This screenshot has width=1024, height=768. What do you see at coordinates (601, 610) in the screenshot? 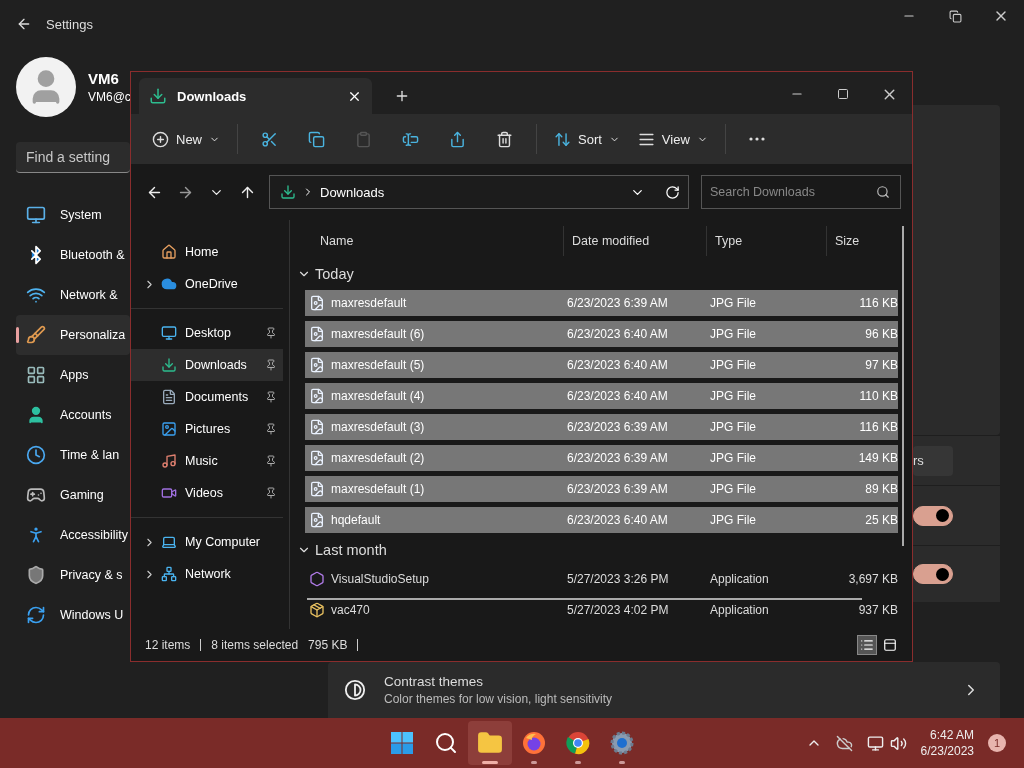
I see `file-row: vac470 5/27/2023 4:02 PM Application 937 KB` at bounding box center [601, 610].